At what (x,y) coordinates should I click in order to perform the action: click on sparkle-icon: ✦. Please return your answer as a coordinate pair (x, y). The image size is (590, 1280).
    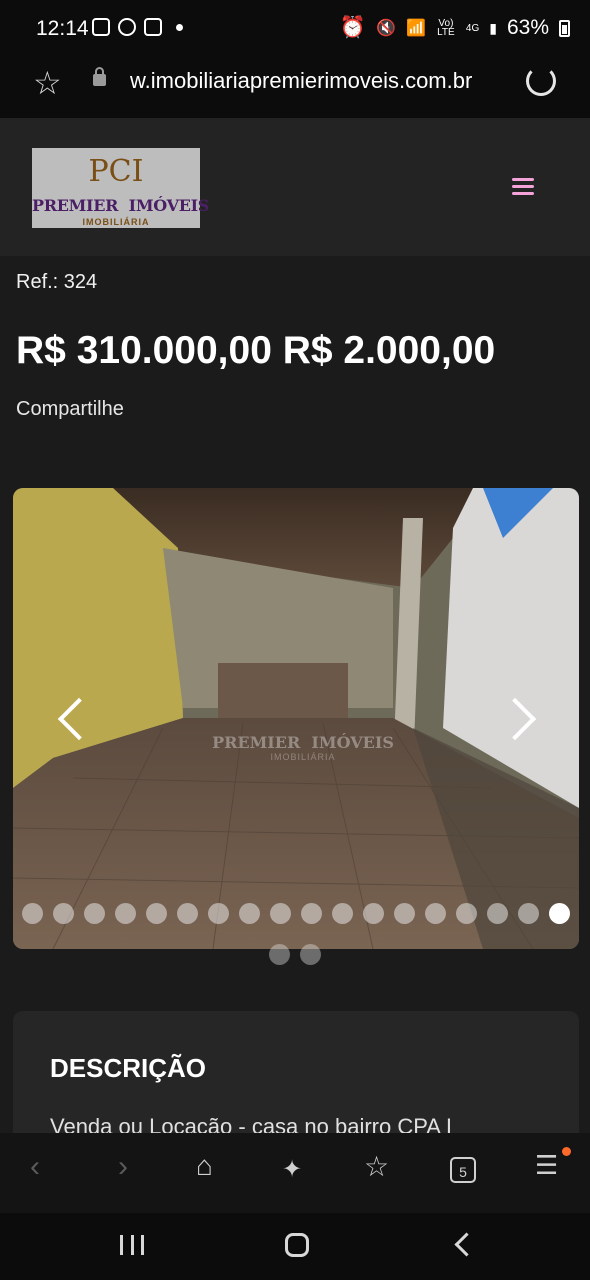
    Looking at the image, I should click on (292, 1169).